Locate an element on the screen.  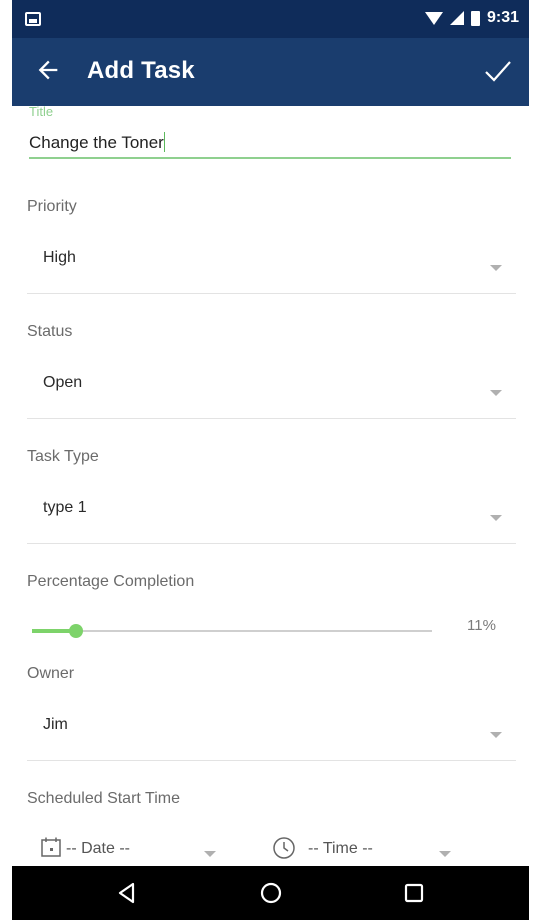
status-bar: 9:31 is located at coordinates (270, 19).